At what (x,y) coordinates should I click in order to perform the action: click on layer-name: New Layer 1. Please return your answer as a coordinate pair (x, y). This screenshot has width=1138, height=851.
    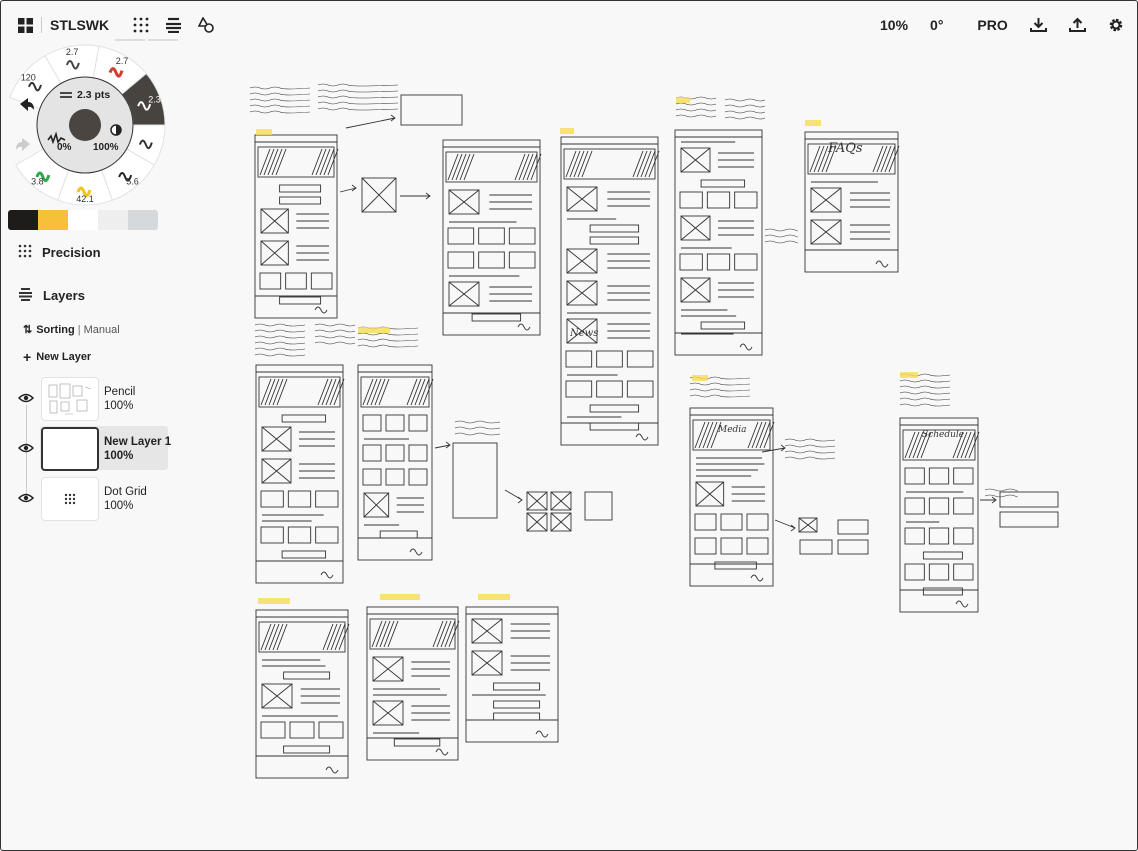
    Looking at the image, I should click on (138, 442).